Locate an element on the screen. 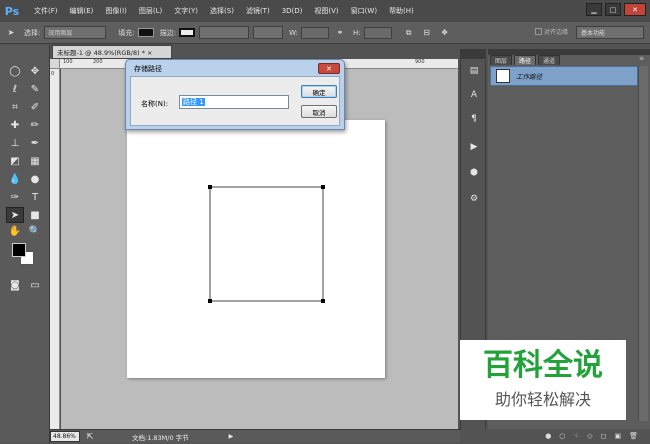 This screenshot has width=650, height=444. panel-footer: ● ○ ⁘ ◇ ◻ ▣ 🗑 is located at coordinates (569, 436).